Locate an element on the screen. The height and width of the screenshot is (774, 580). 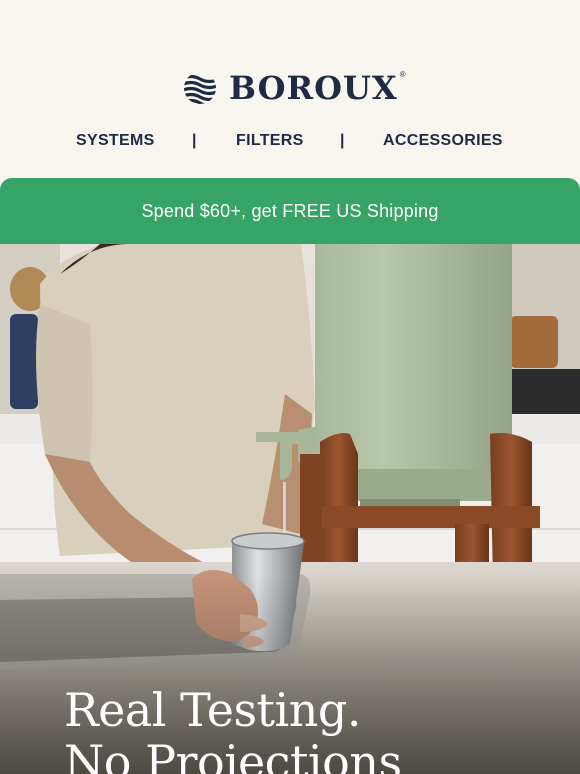
waves-globe-icon is located at coordinates (200, 89).